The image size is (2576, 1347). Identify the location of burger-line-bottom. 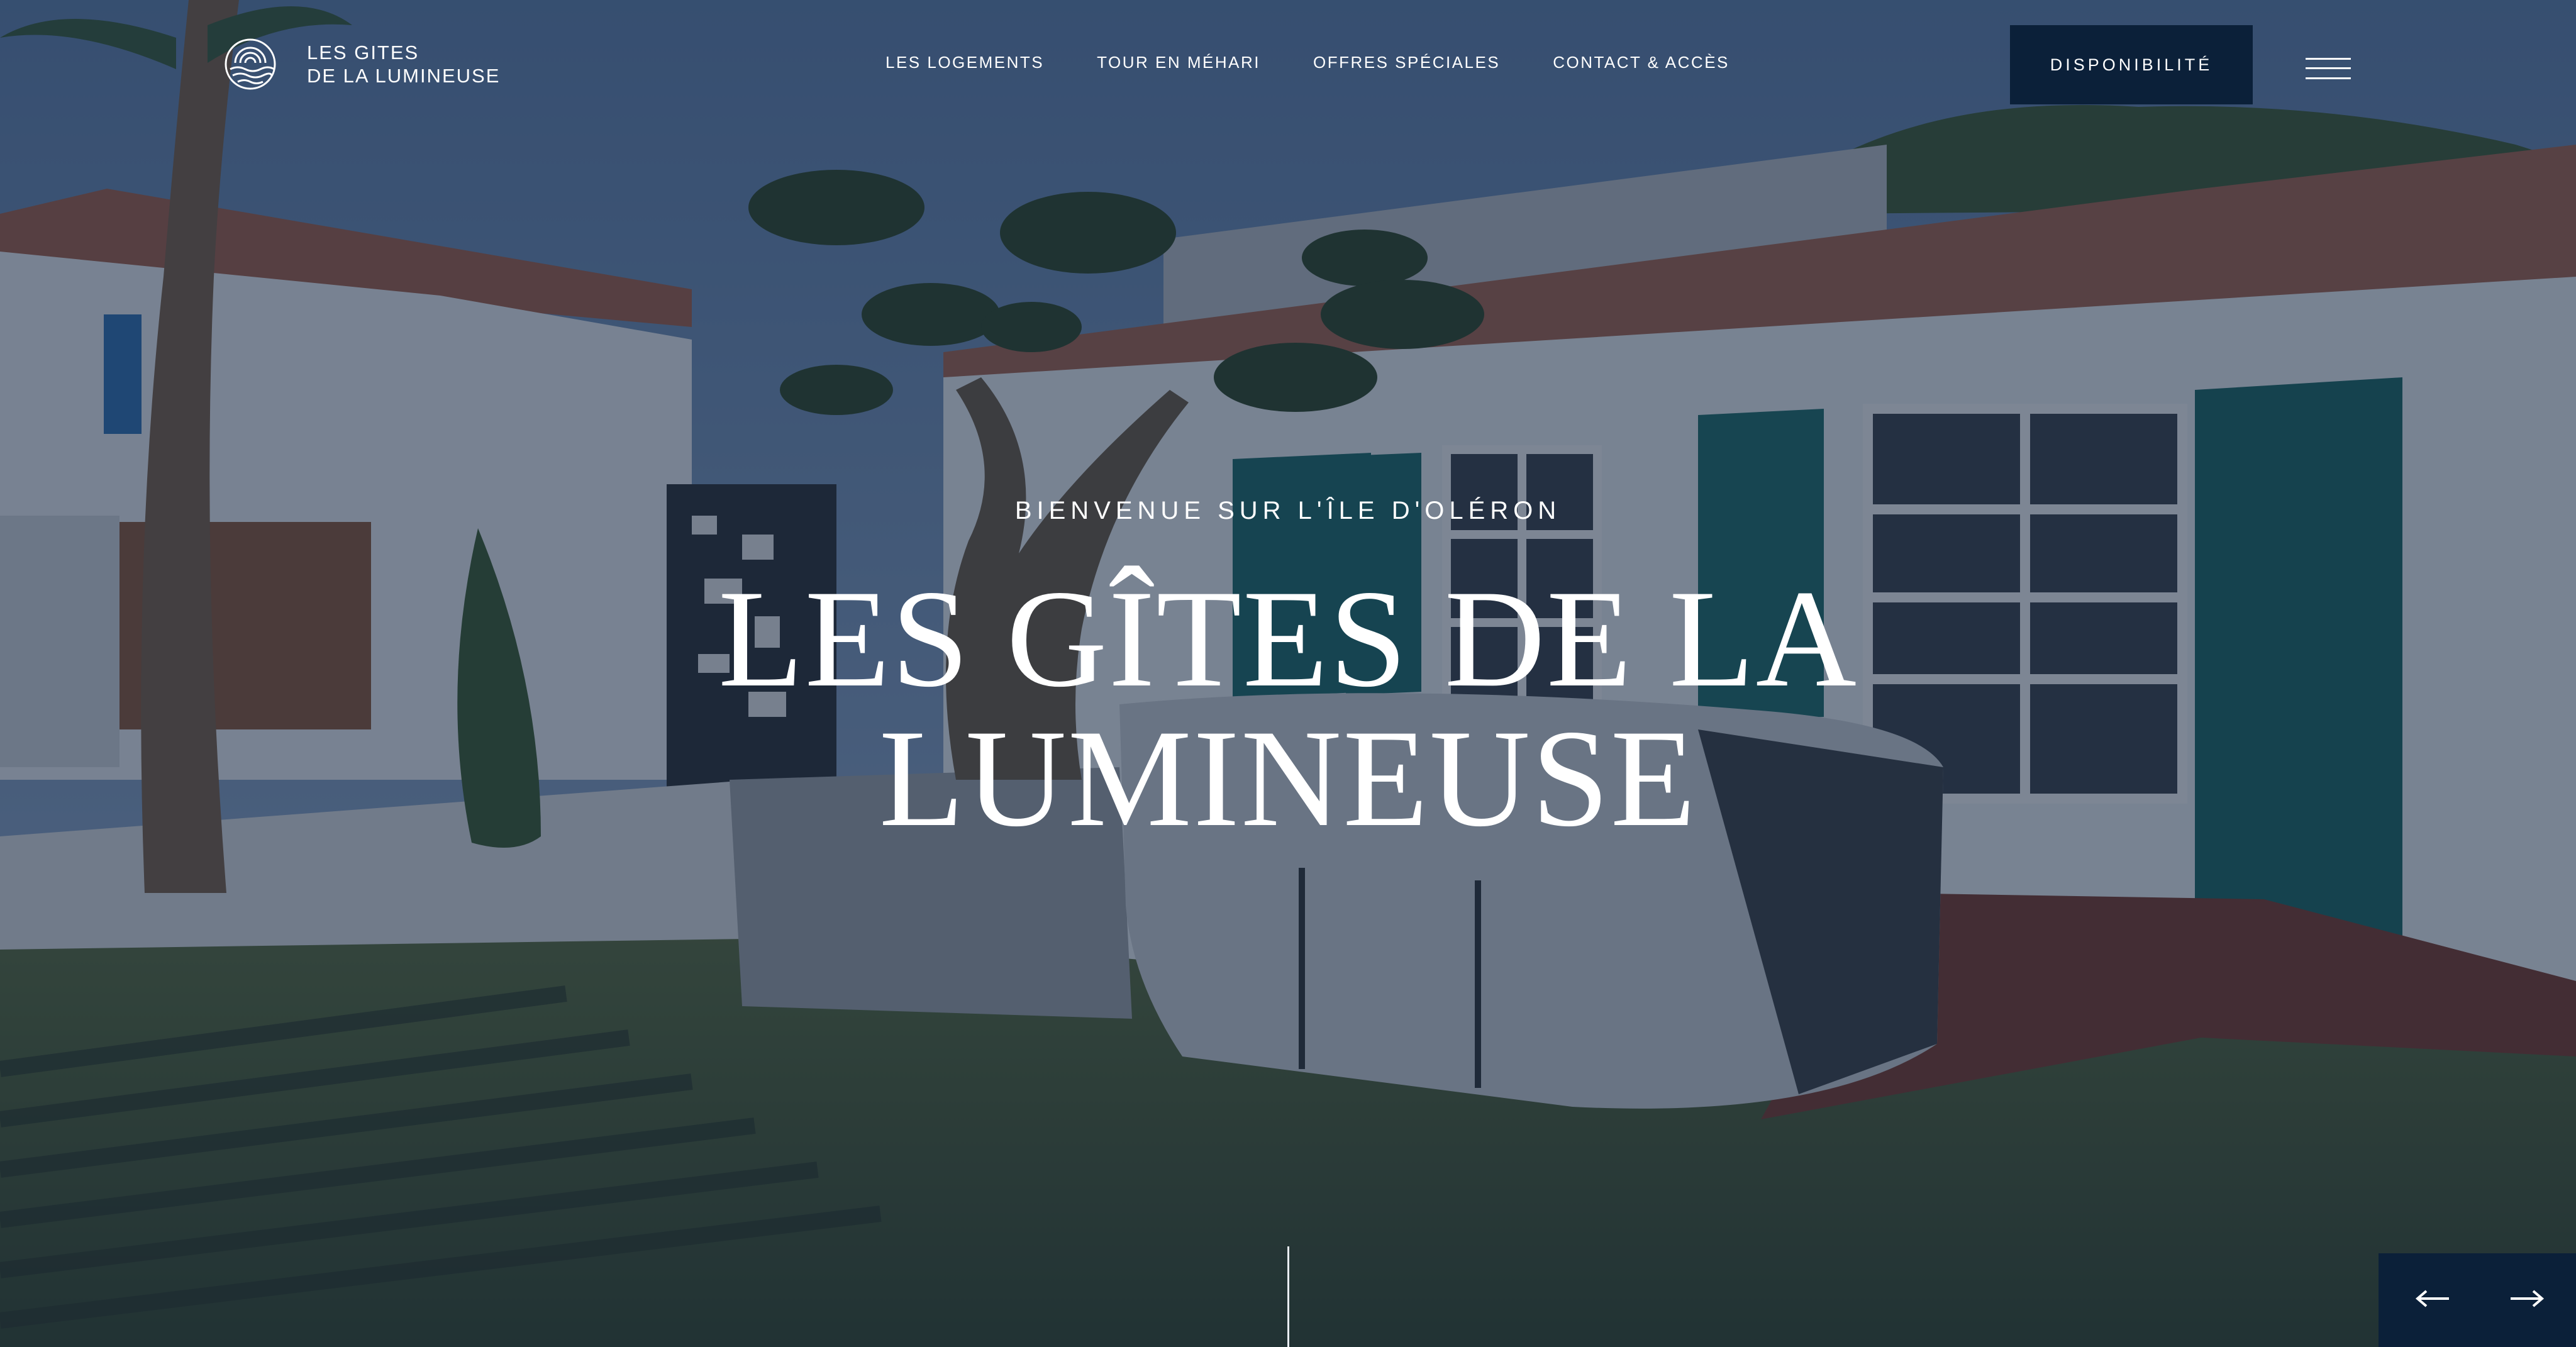
(2328, 78).